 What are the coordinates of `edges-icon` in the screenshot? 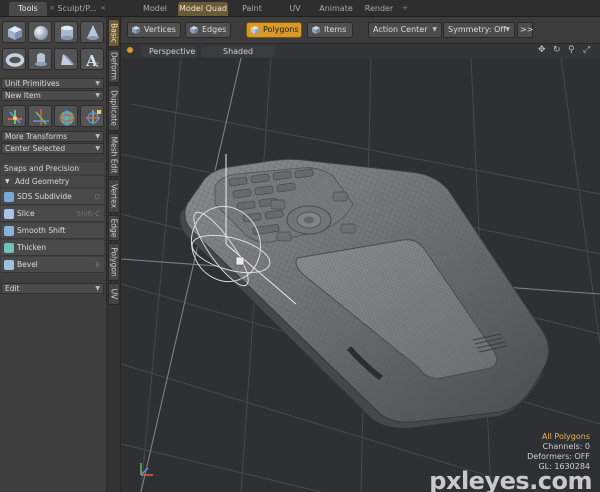 It's located at (194, 30).